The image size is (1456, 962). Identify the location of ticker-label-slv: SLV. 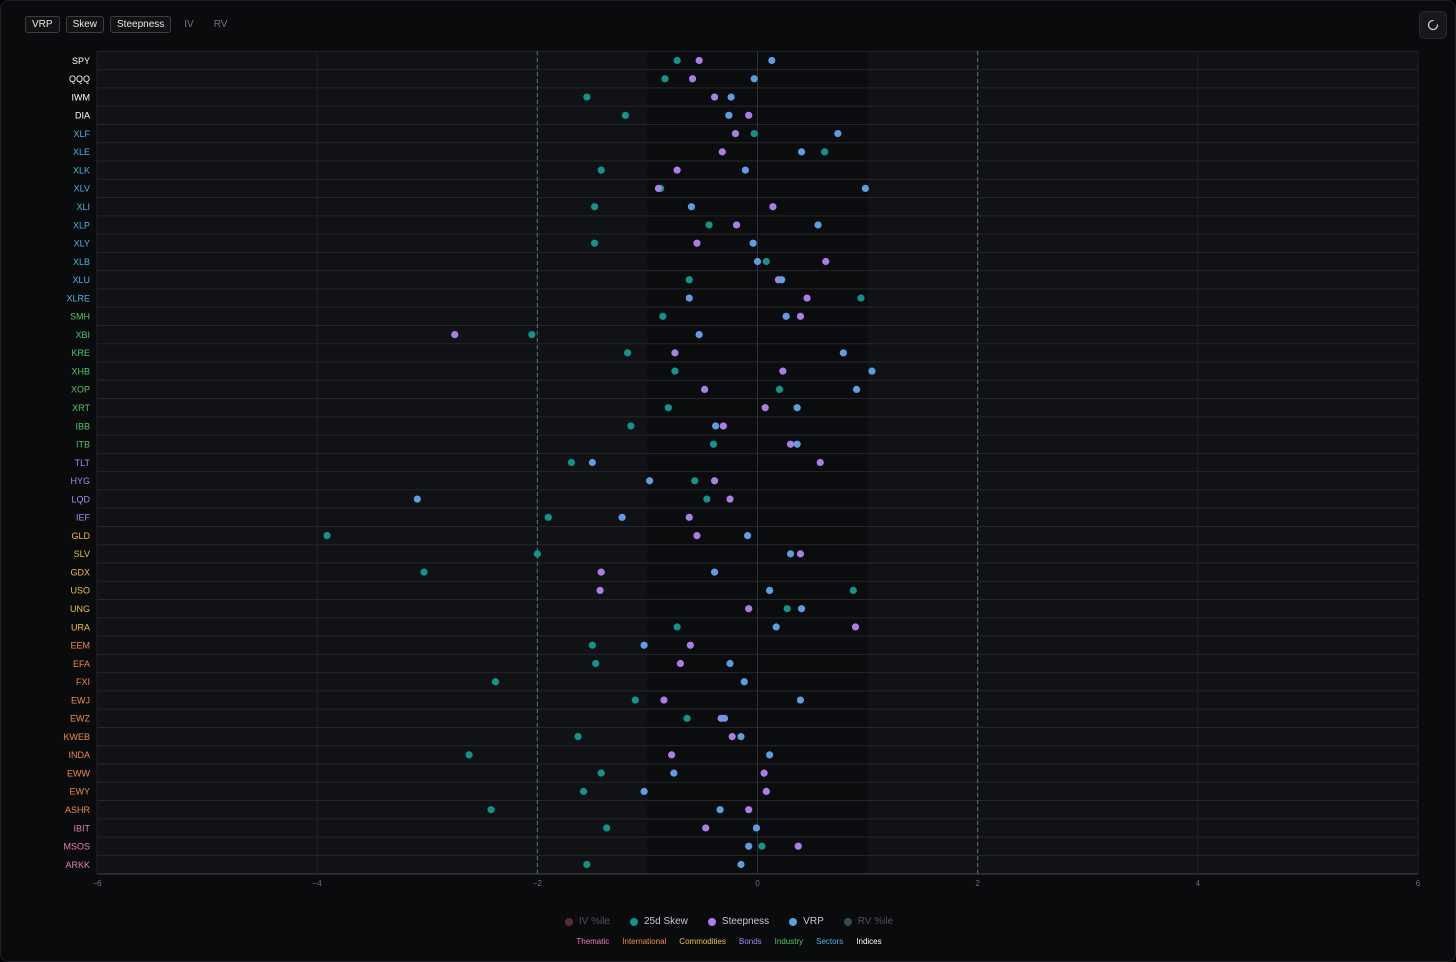
(82, 554).